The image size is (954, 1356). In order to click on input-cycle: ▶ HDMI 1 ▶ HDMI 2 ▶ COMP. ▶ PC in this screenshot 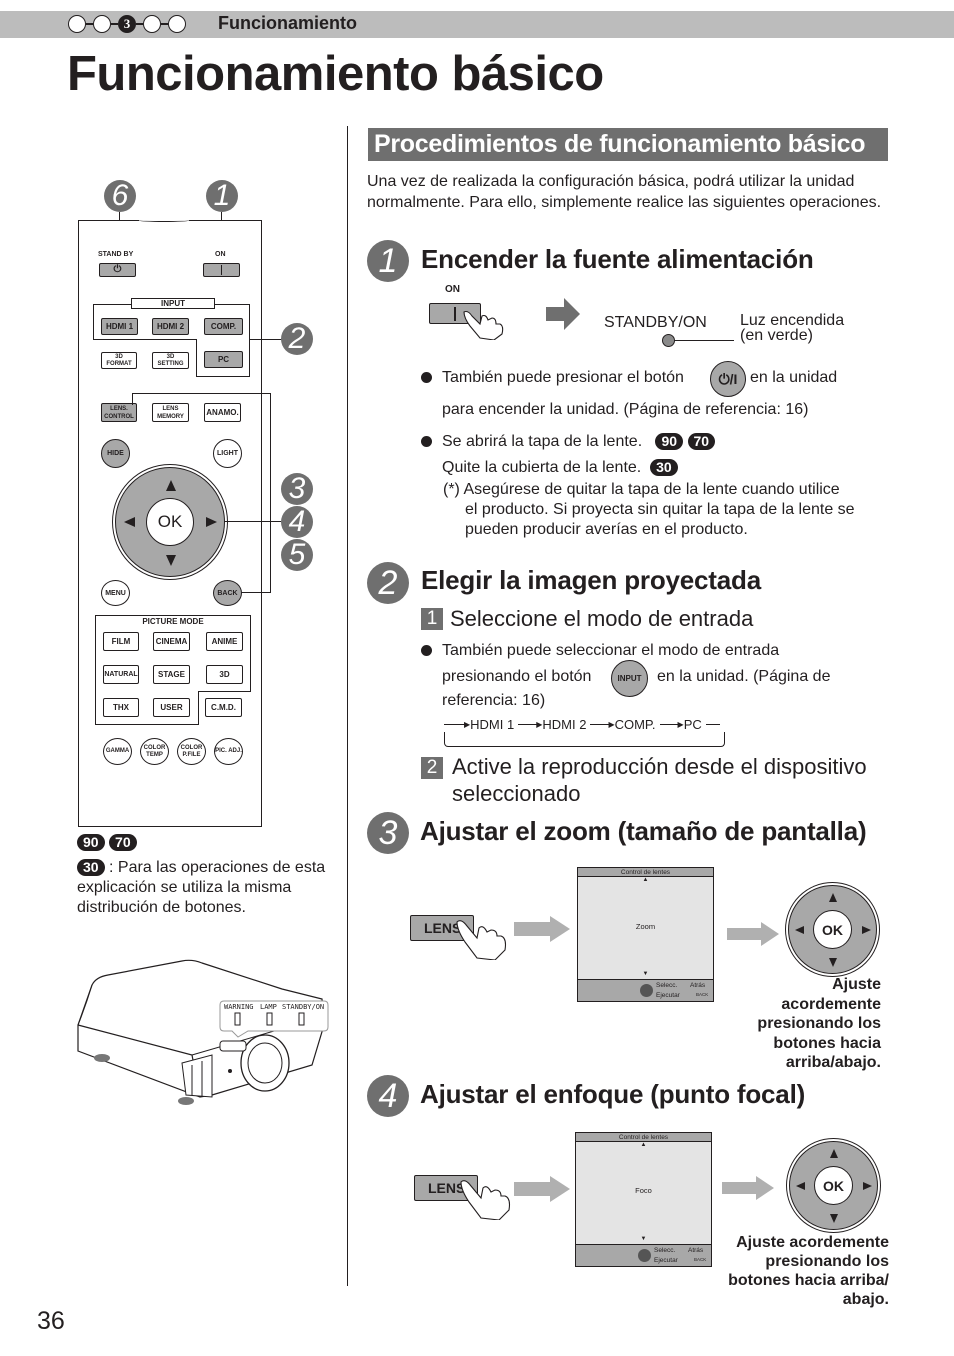, I will do `click(585, 724)`.